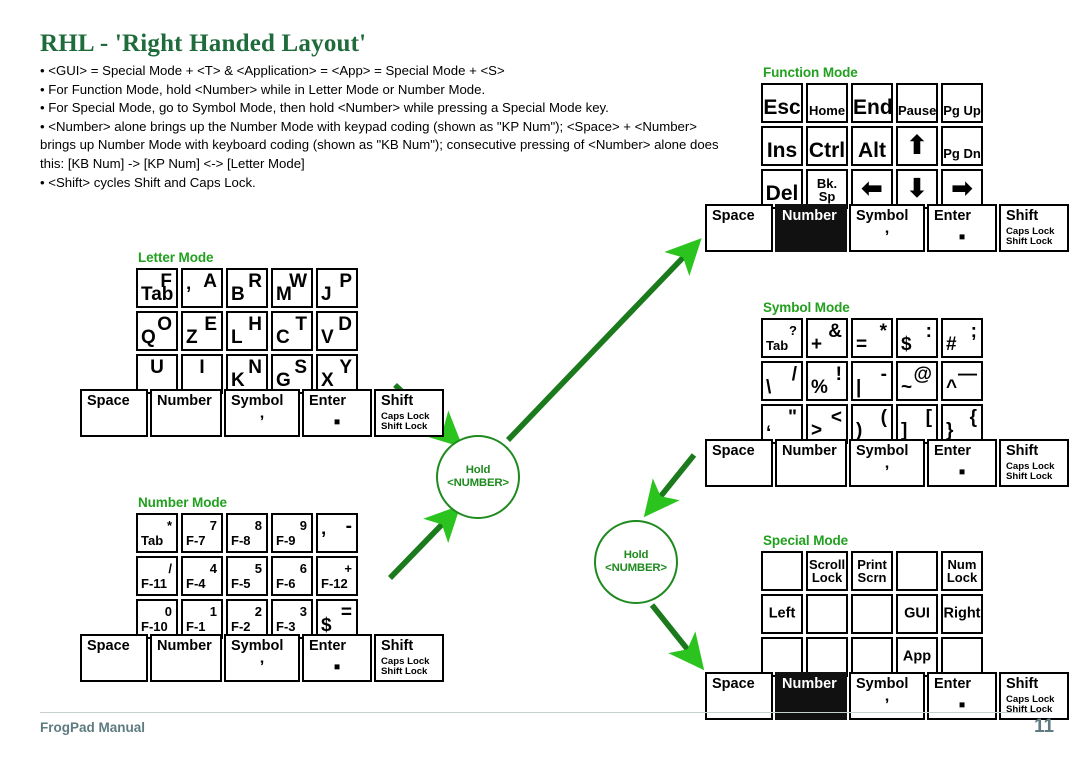 The width and height of the screenshot is (1080, 771). Describe the element at coordinates (827, 146) in the screenshot. I see `key: Ctrl` at that location.